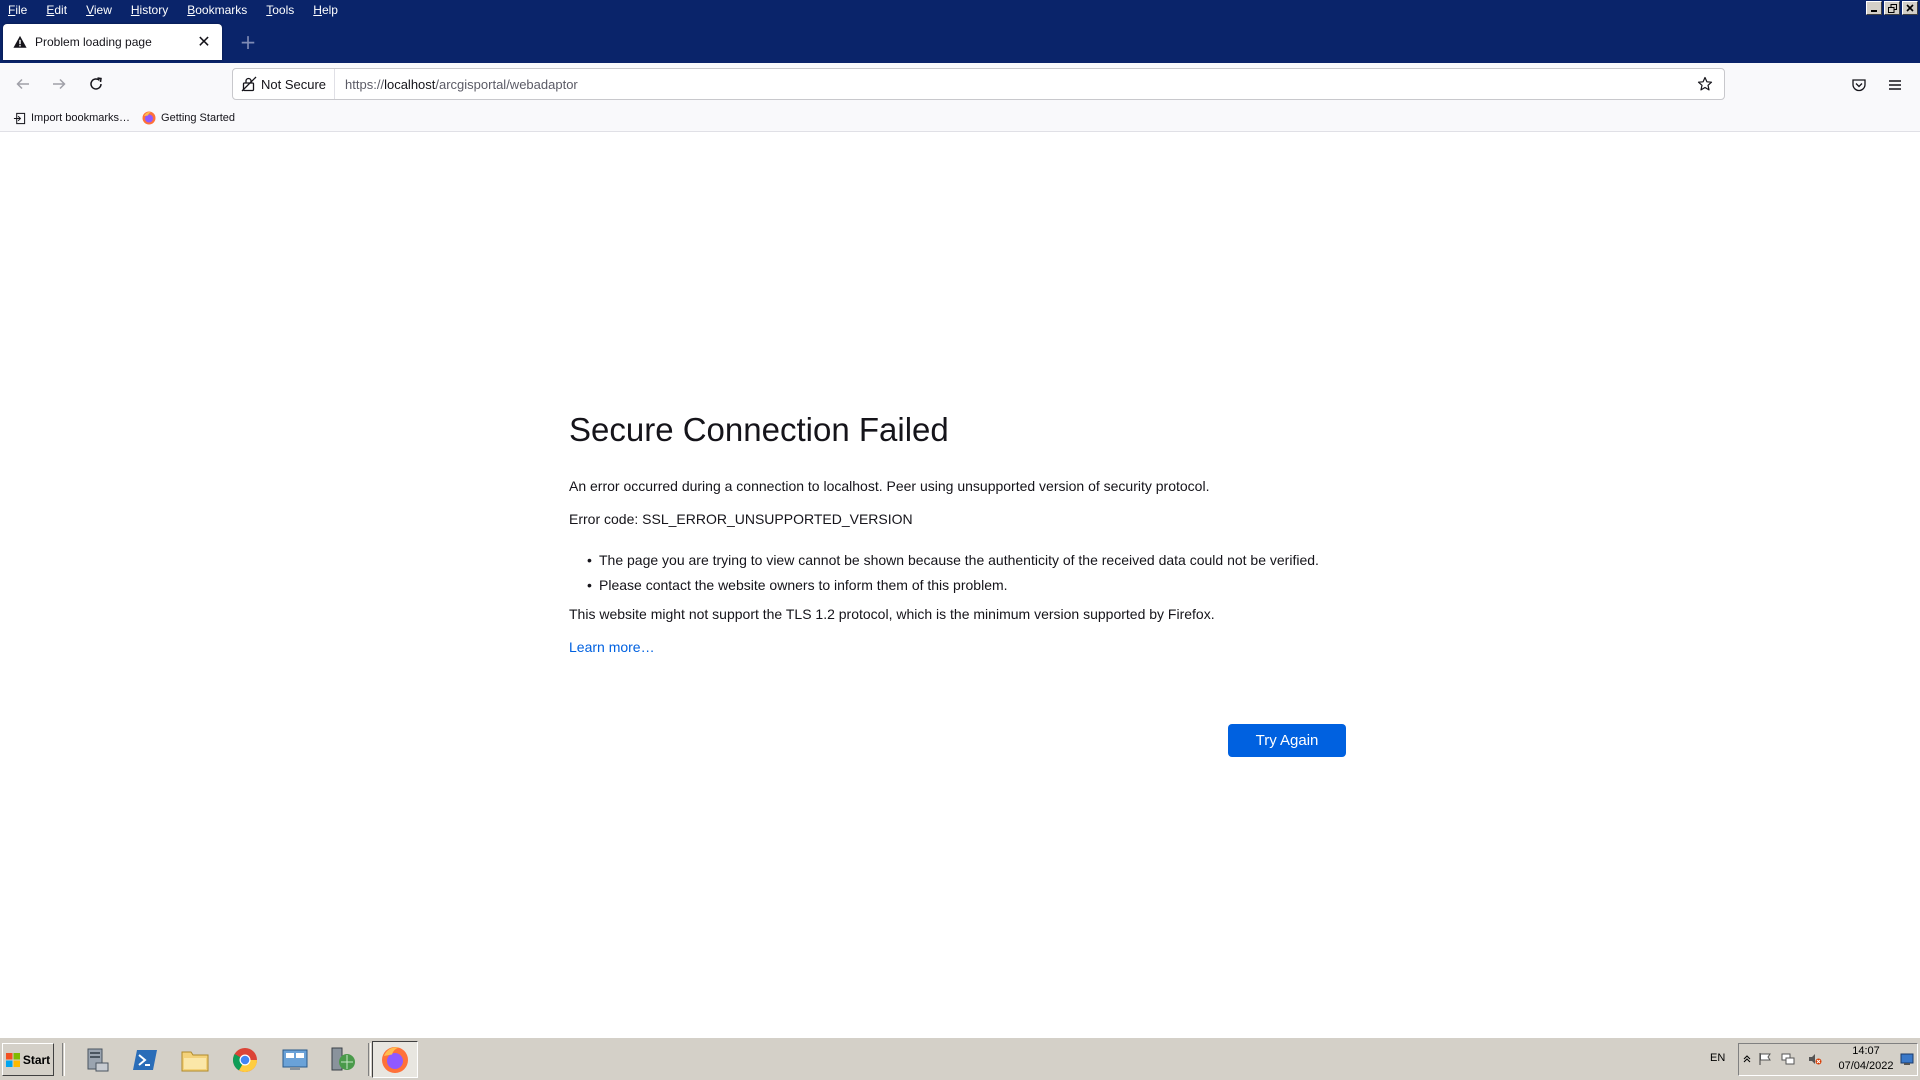  I want to click on network-tray-button, so click(1788, 1059).